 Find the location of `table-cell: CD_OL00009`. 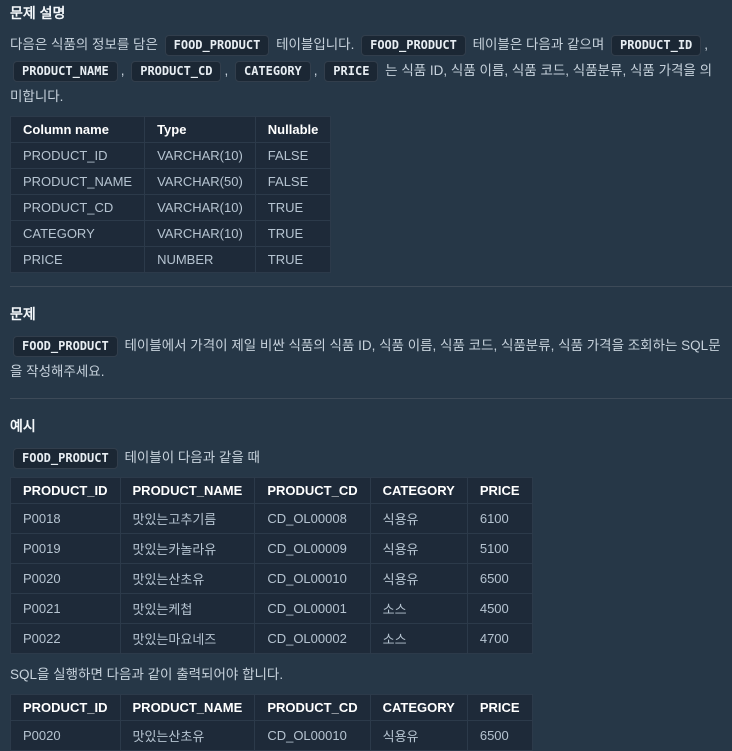

table-cell: CD_OL00009 is located at coordinates (312, 548).